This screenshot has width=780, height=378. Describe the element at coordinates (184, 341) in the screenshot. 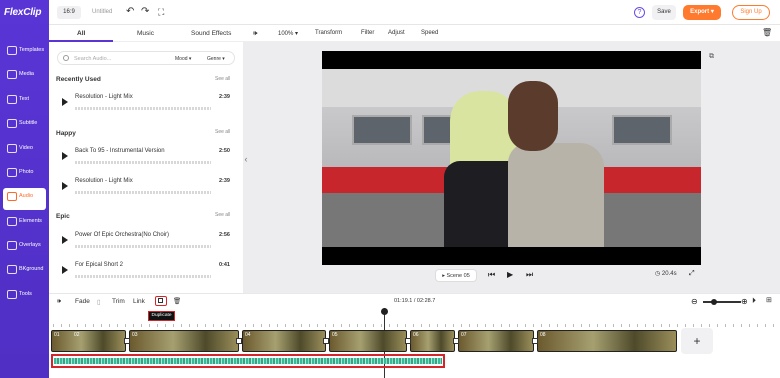

I see `video-clip: 03` at that location.